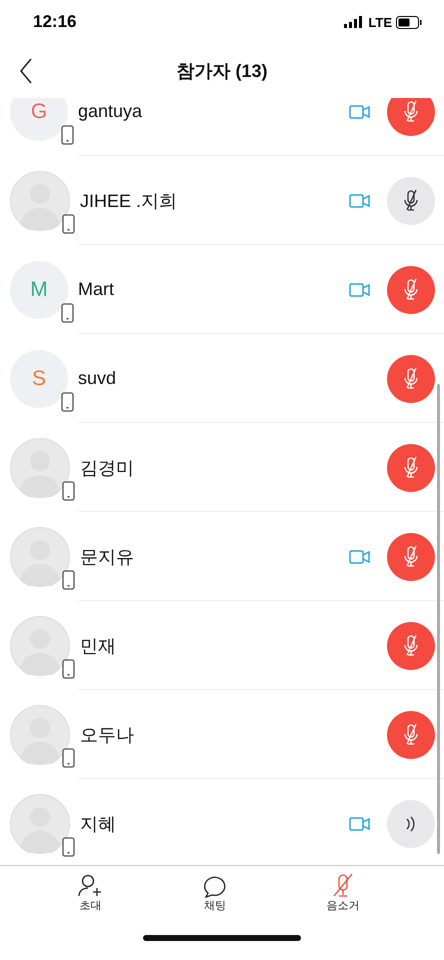  What do you see at coordinates (215, 886) in the screenshot?
I see `speech-bubble-icon` at bounding box center [215, 886].